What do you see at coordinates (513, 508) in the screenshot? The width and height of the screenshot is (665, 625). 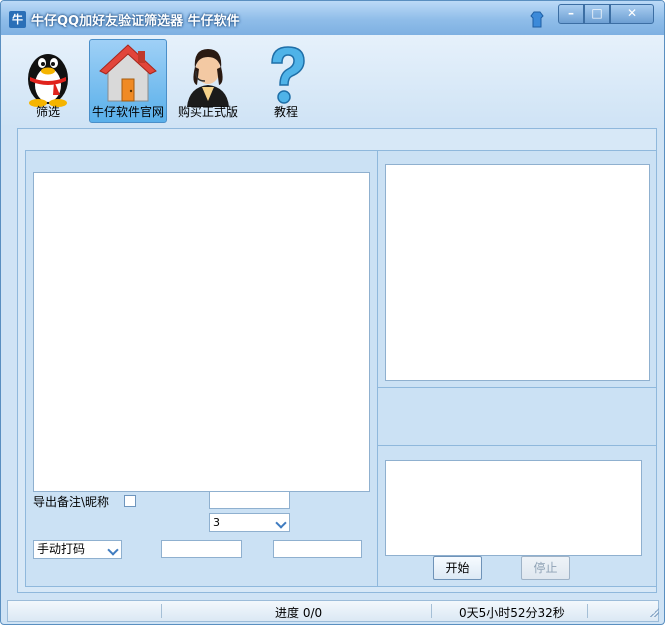 I see `log-box` at bounding box center [513, 508].